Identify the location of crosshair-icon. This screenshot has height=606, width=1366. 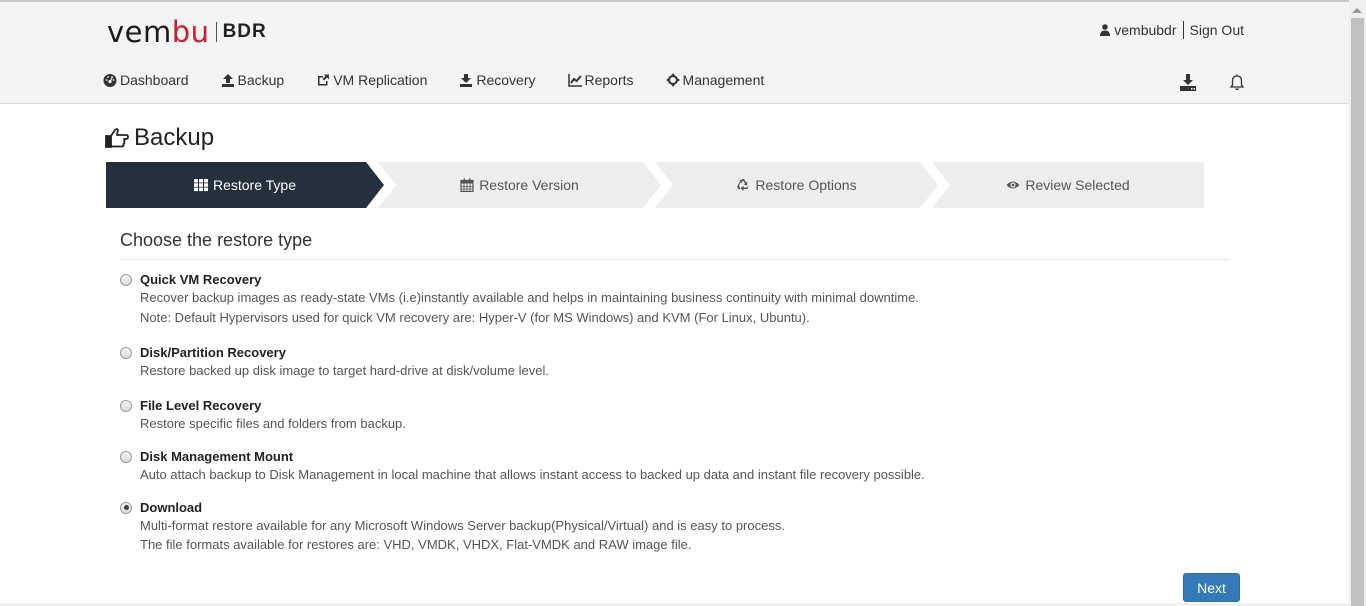
(672, 80).